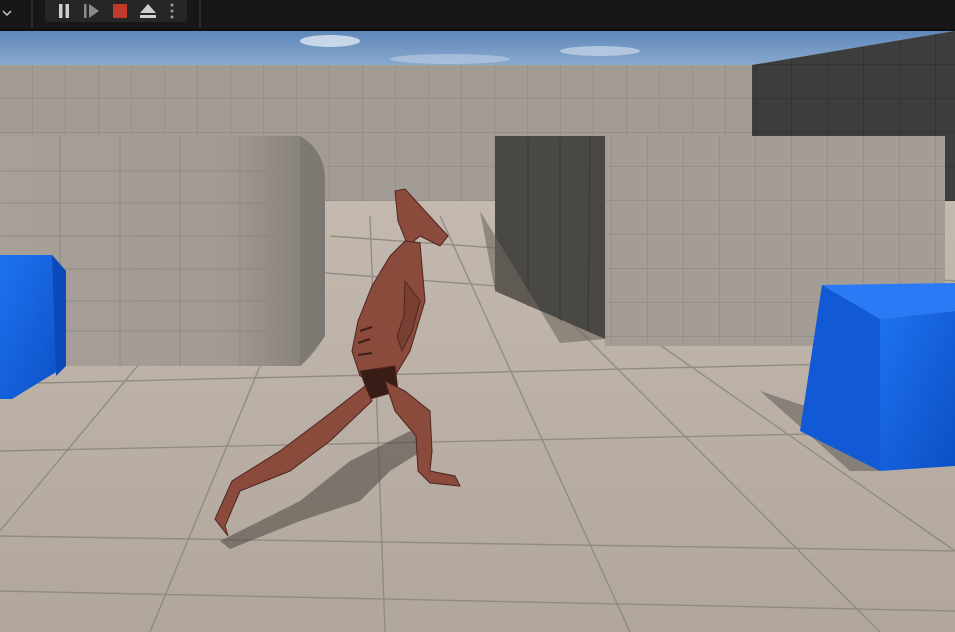 This screenshot has height=632, width=955. I want to click on kebab-menu-icon, so click(172, 11).